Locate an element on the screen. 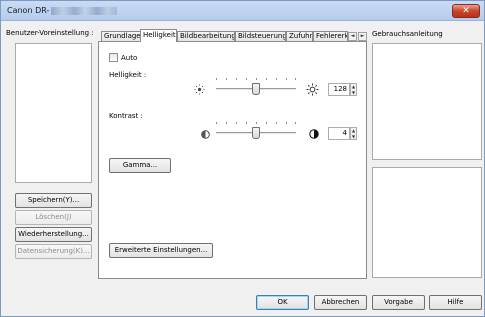  window-title: Canon DR- is located at coordinates (62, 10).